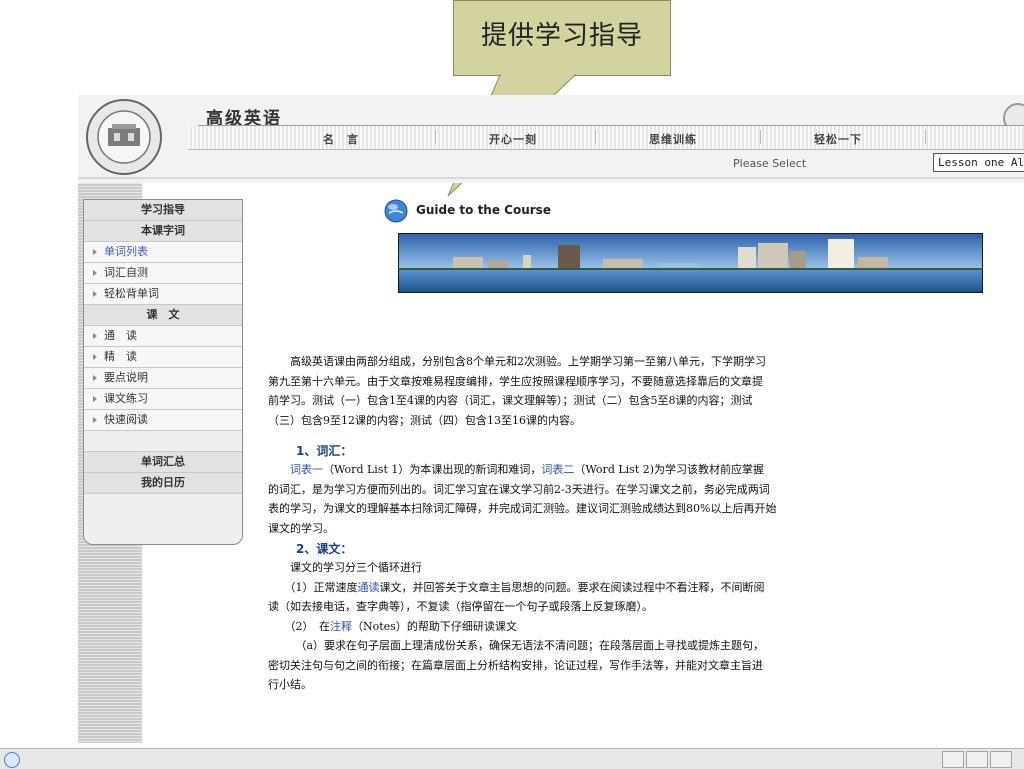  What do you see at coordinates (606, 138) in the screenshot?
I see `top-nav: 名 言 开心一刻 思维训练 轻松一下` at bounding box center [606, 138].